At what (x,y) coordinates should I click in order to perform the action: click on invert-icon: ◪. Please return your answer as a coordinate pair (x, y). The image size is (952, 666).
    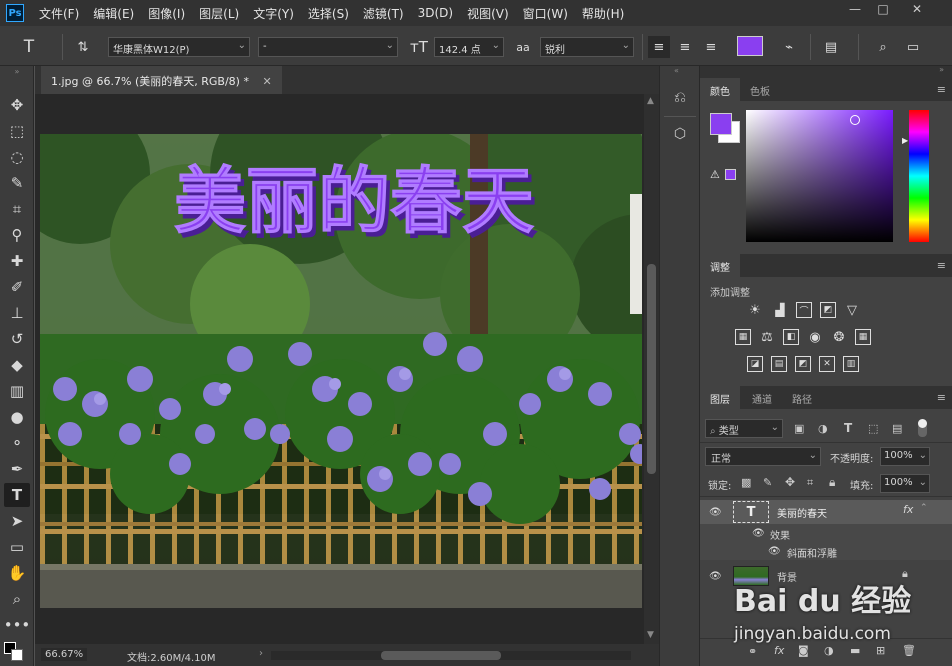
    Looking at the image, I should click on (755, 364).